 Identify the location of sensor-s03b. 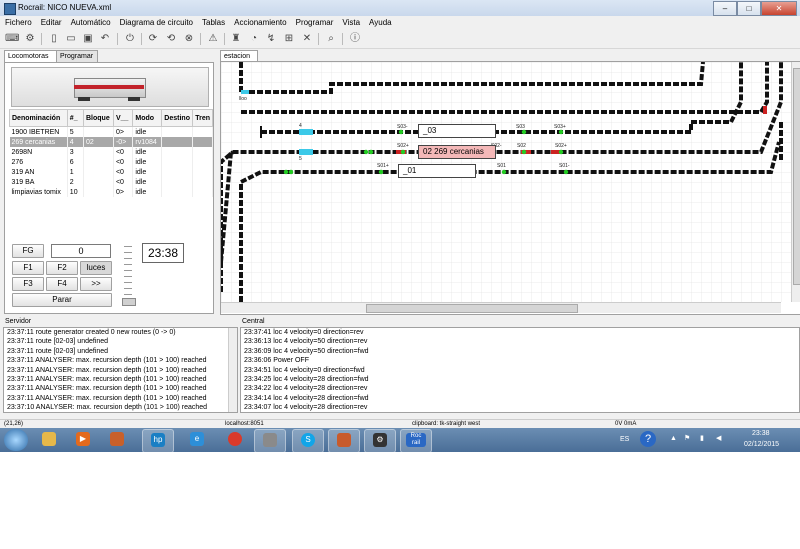
(524, 132).